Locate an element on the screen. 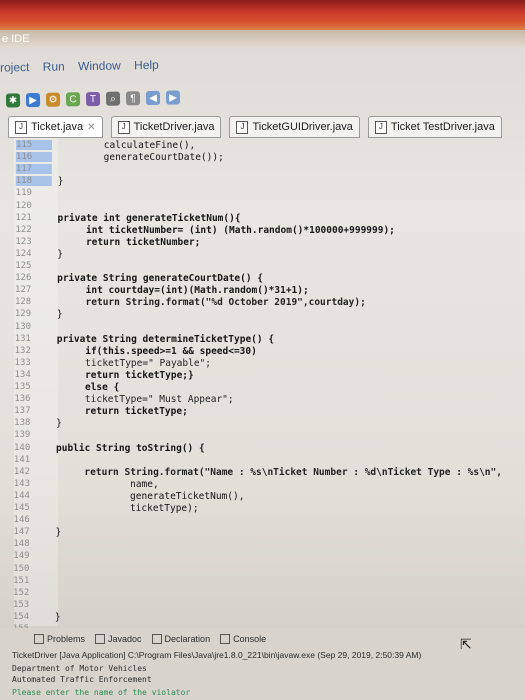  tab-tickettestdriver-java: J Ticket TestDriver.java is located at coordinates (434, 127).